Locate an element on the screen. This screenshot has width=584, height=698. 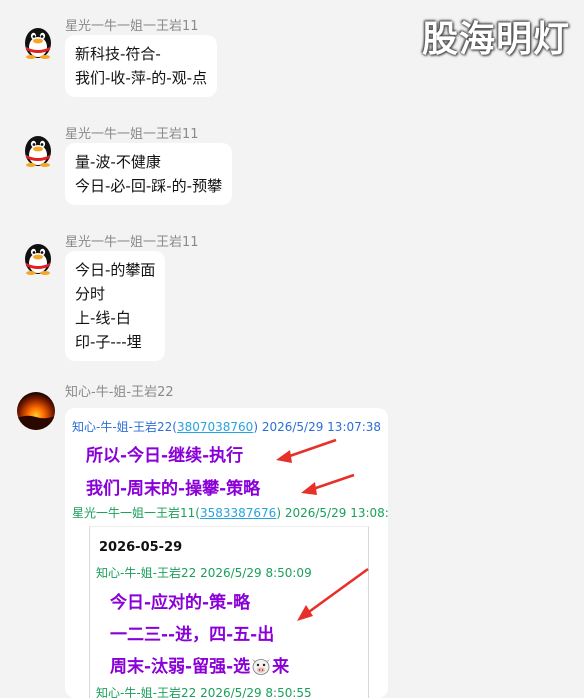
qq-number-link: 3583387676 is located at coordinates (238, 513).